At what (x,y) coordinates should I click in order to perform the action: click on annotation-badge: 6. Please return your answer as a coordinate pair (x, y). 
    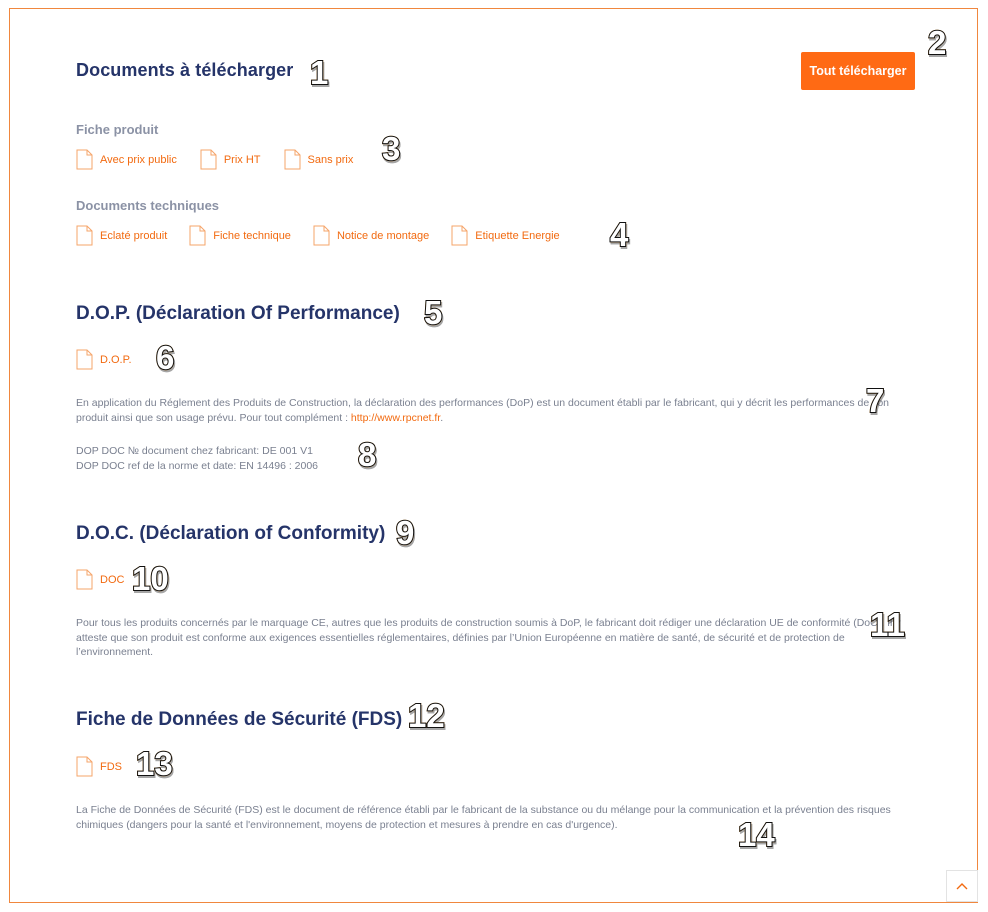
    Looking at the image, I should click on (165, 357).